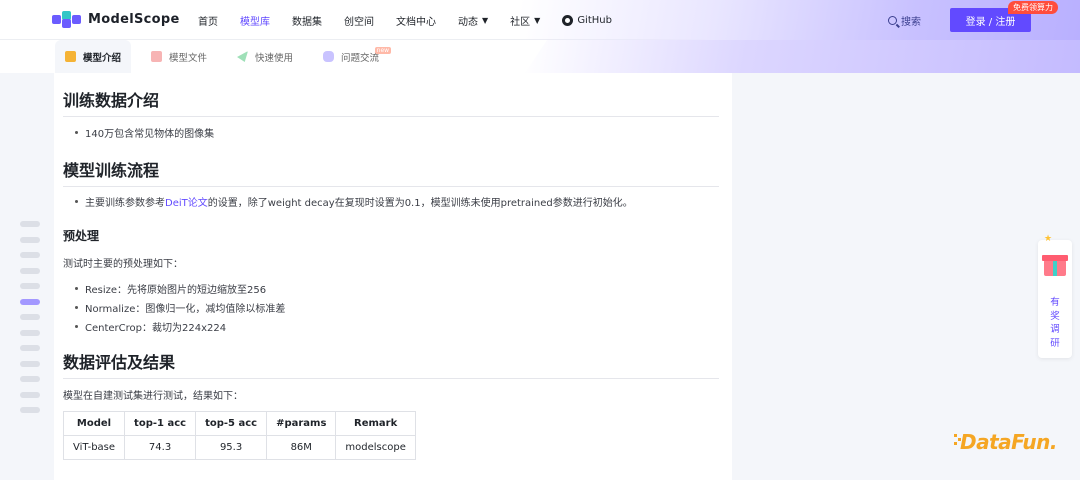 The image size is (1080, 480). I want to click on datafun-watermark: DataFun., so click(1008, 442).